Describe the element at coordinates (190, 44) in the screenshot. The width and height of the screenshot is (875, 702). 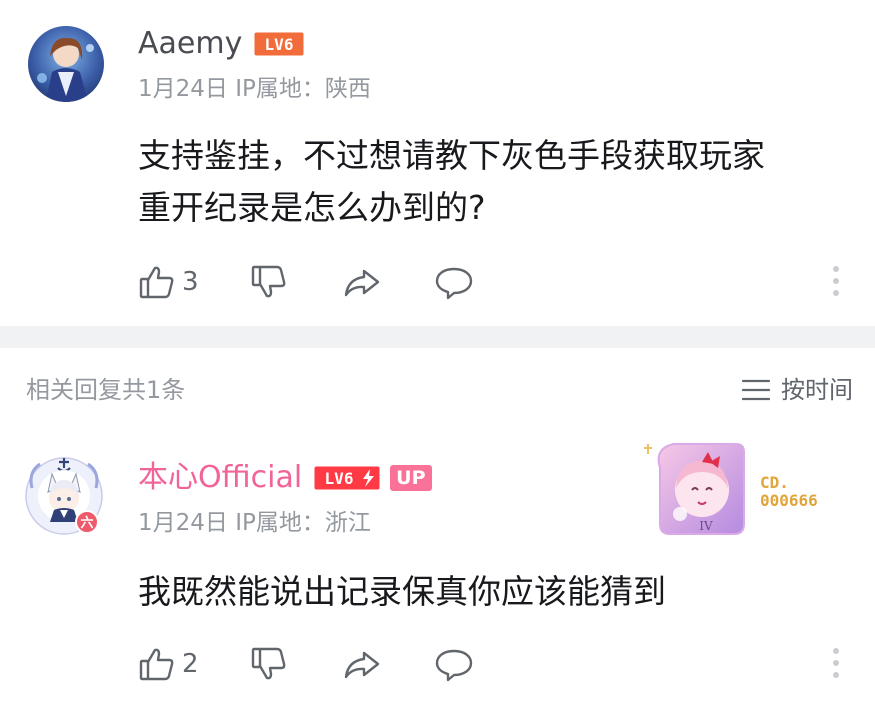
I see `username: Aaemy` at that location.